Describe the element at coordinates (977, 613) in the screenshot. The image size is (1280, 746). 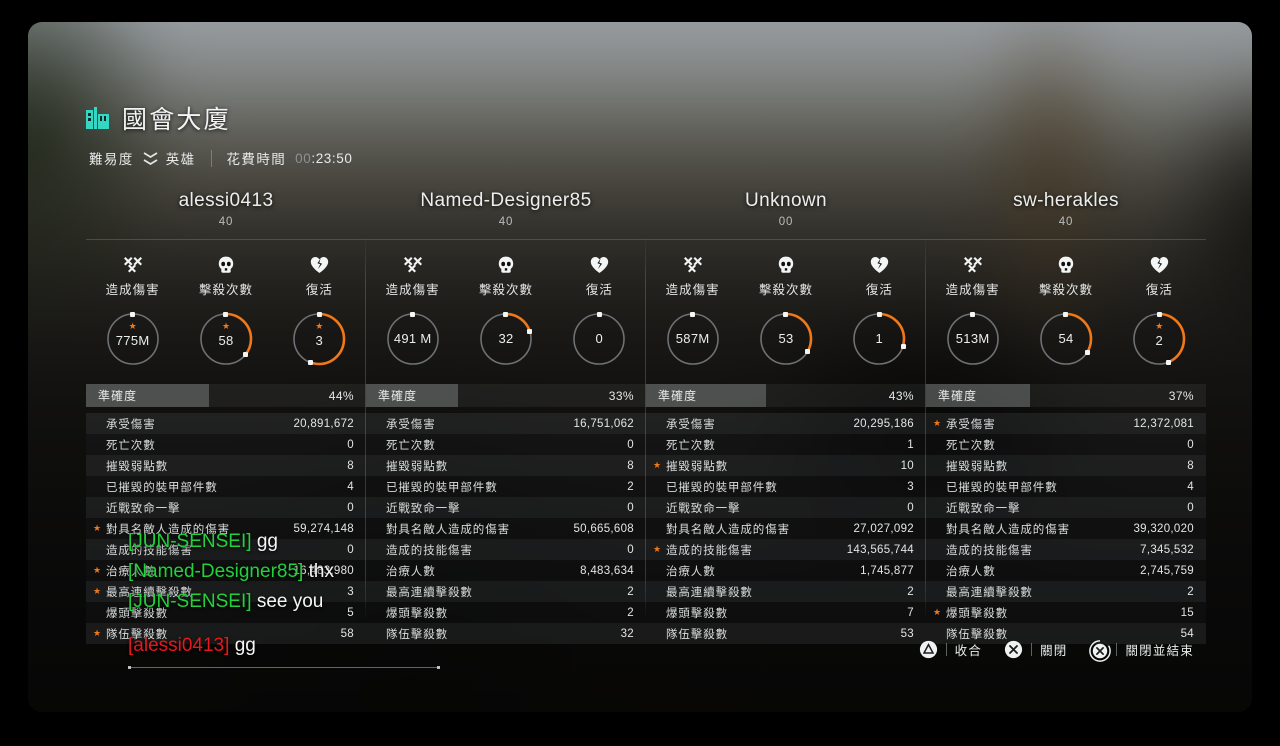
I see `stat-label: 爆頭擊殺數` at that location.